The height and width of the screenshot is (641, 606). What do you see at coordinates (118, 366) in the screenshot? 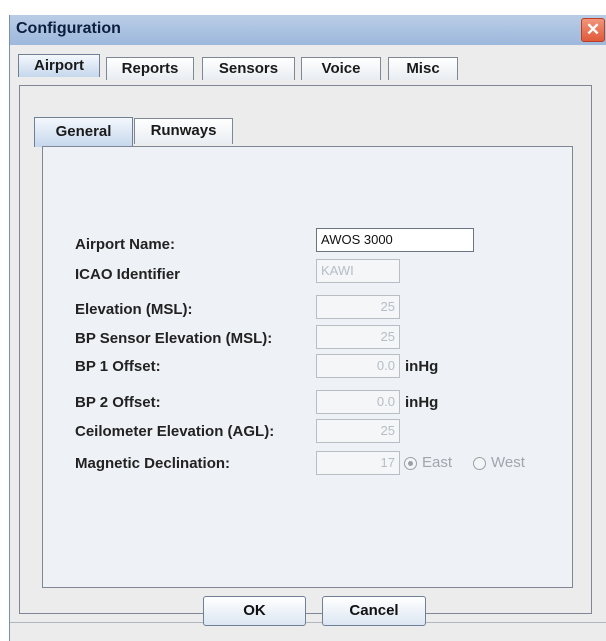
I see `bp1-offset-label: BP 1 Offset:` at bounding box center [118, 366].